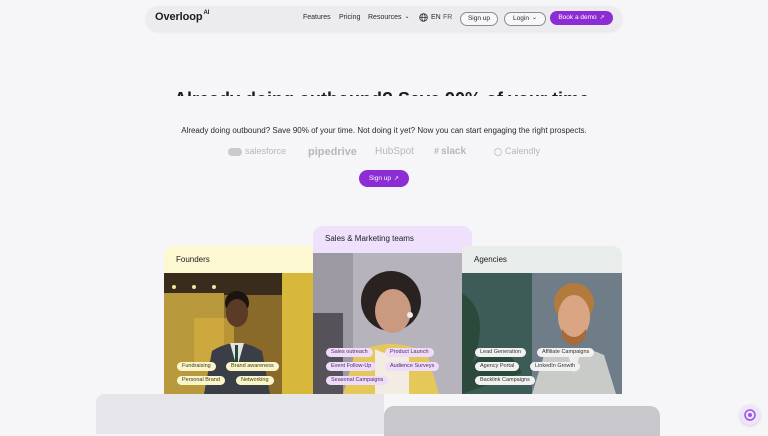 This screenshot has width=768, height=436. I want to click on tag-affiliate-campaigns: Affiliate Campaigns, so click(566, 352).